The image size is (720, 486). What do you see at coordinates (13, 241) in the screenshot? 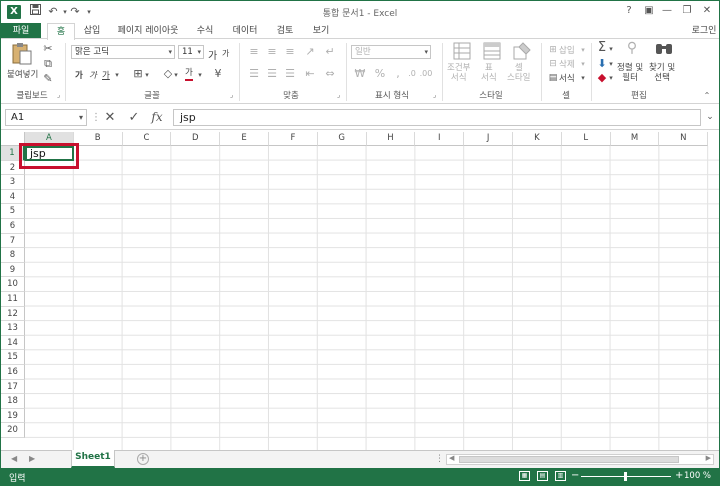
I see `row-header: 7` at bounding box center [13, 241].